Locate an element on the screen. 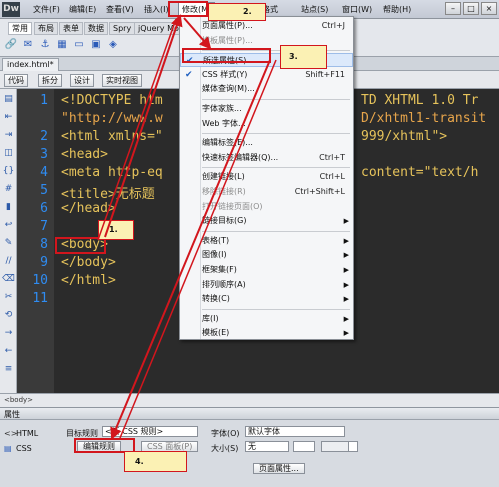 Image resolution: width=499 pixels, height=487 pixels. menu-file: 文件(F) is located at coordinates (46, 9).